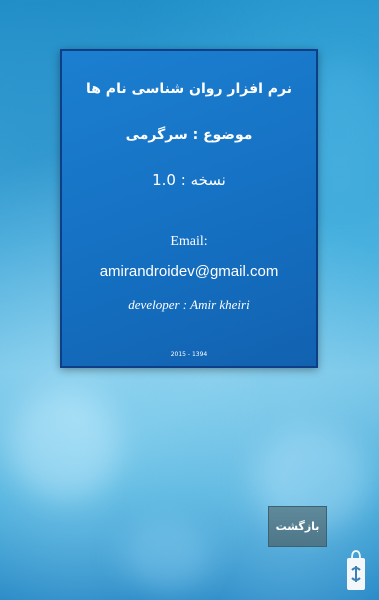  I want to click on back-button-label: بازگشت, so click(297, 526).